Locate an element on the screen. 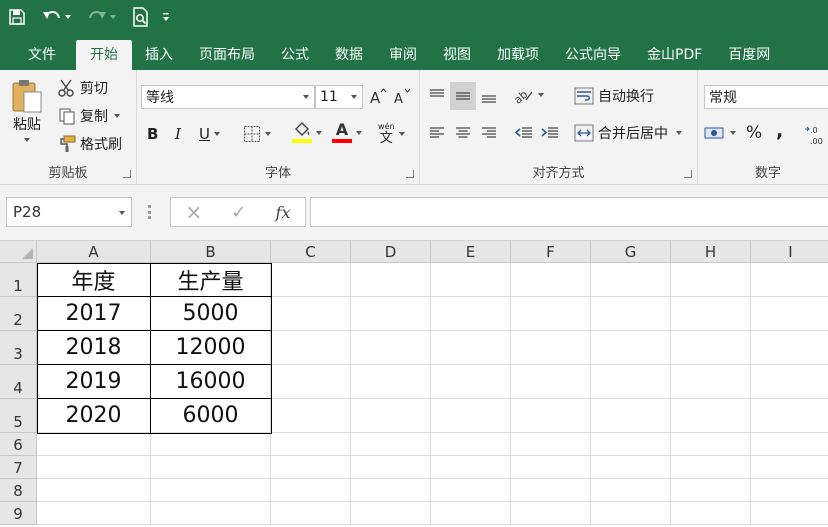 The width and height of the screenshot is (828, 527). cell-i6 is located at coordinates (789, 444).